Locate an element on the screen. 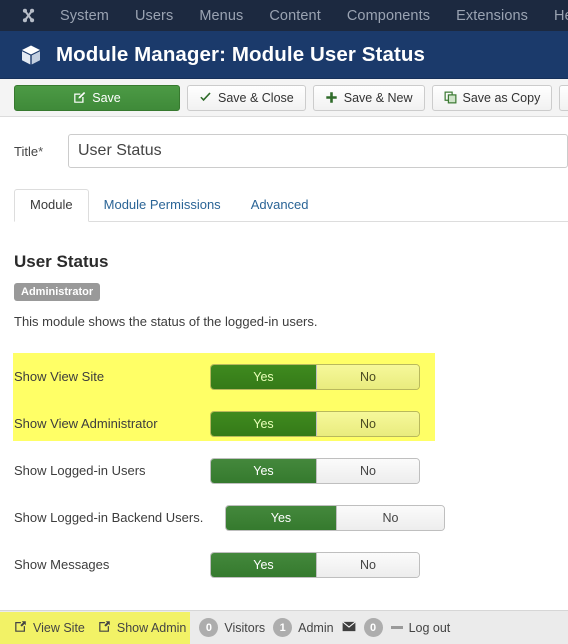  save-button-label: Save is located at coordinates (106, 97).